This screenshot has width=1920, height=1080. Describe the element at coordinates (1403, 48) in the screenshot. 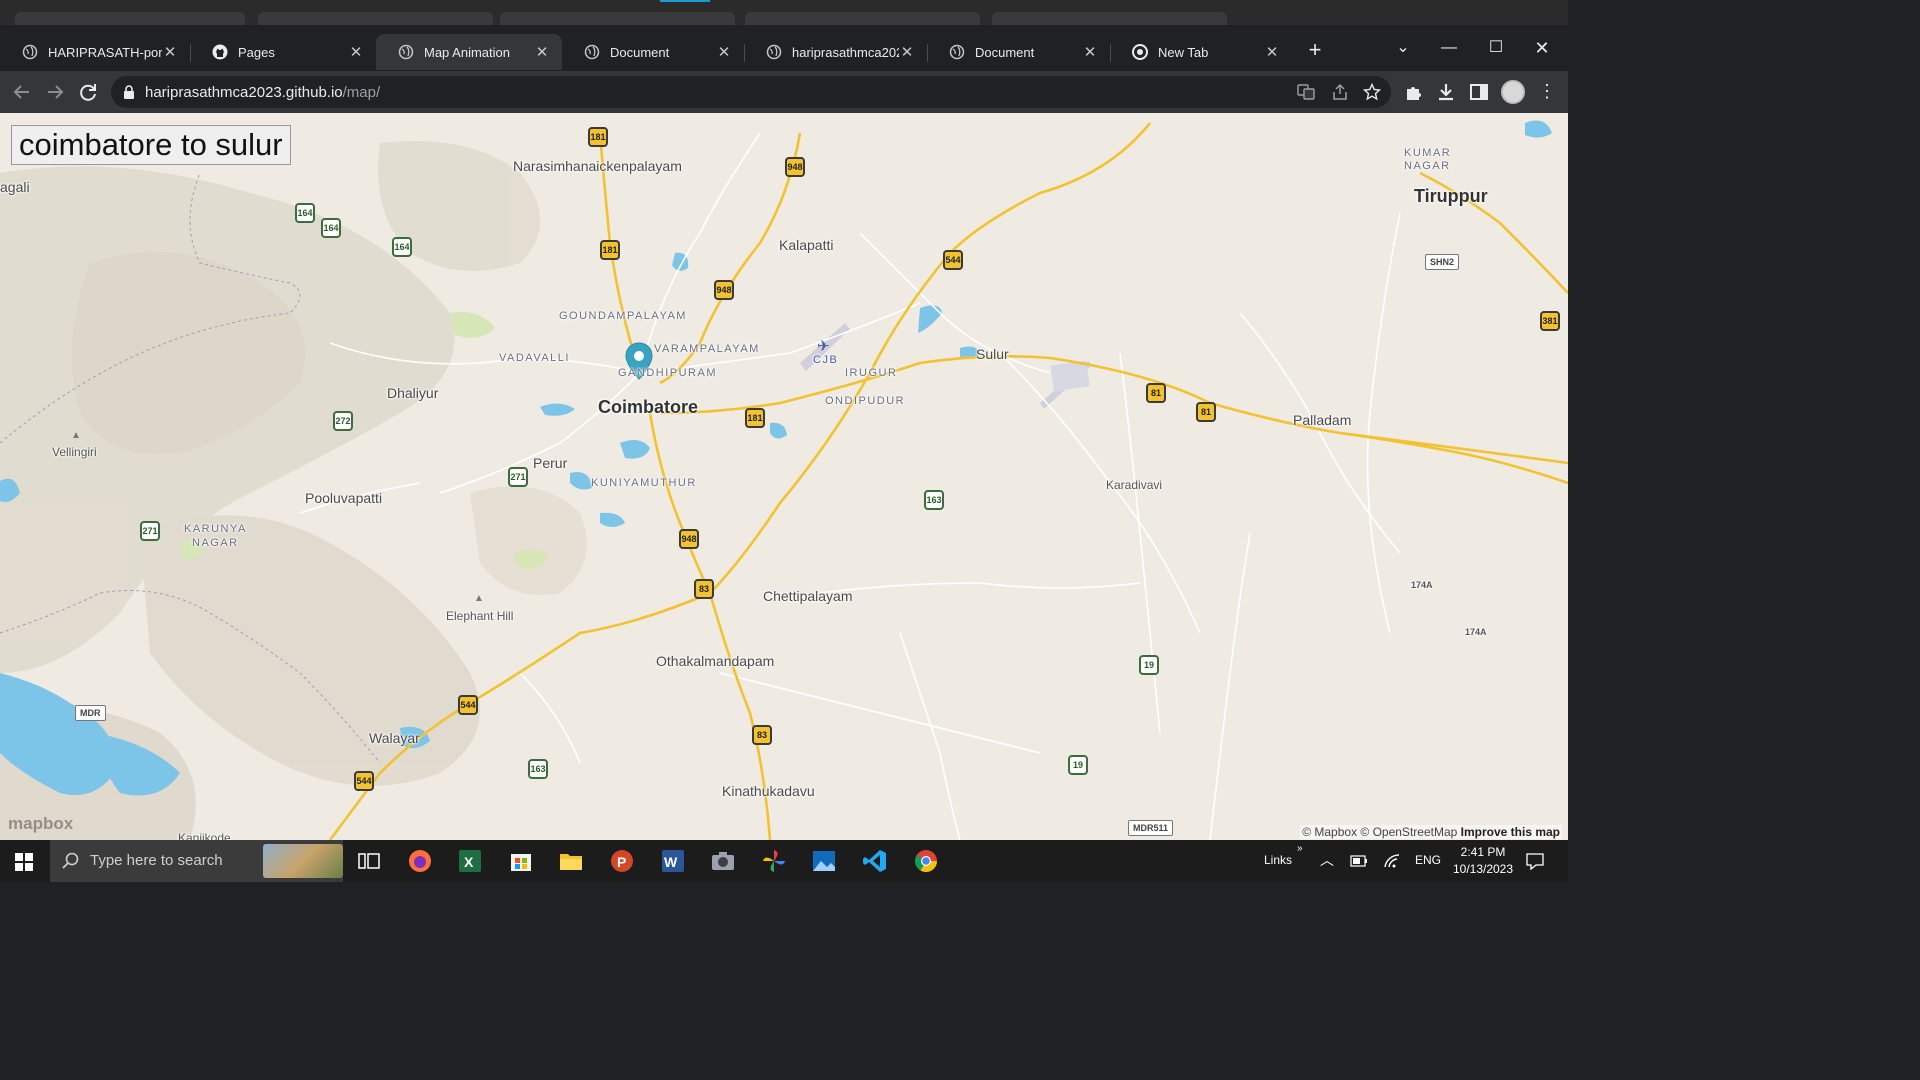

I see `tab-search-chevron-icon: ⌄` at that location.